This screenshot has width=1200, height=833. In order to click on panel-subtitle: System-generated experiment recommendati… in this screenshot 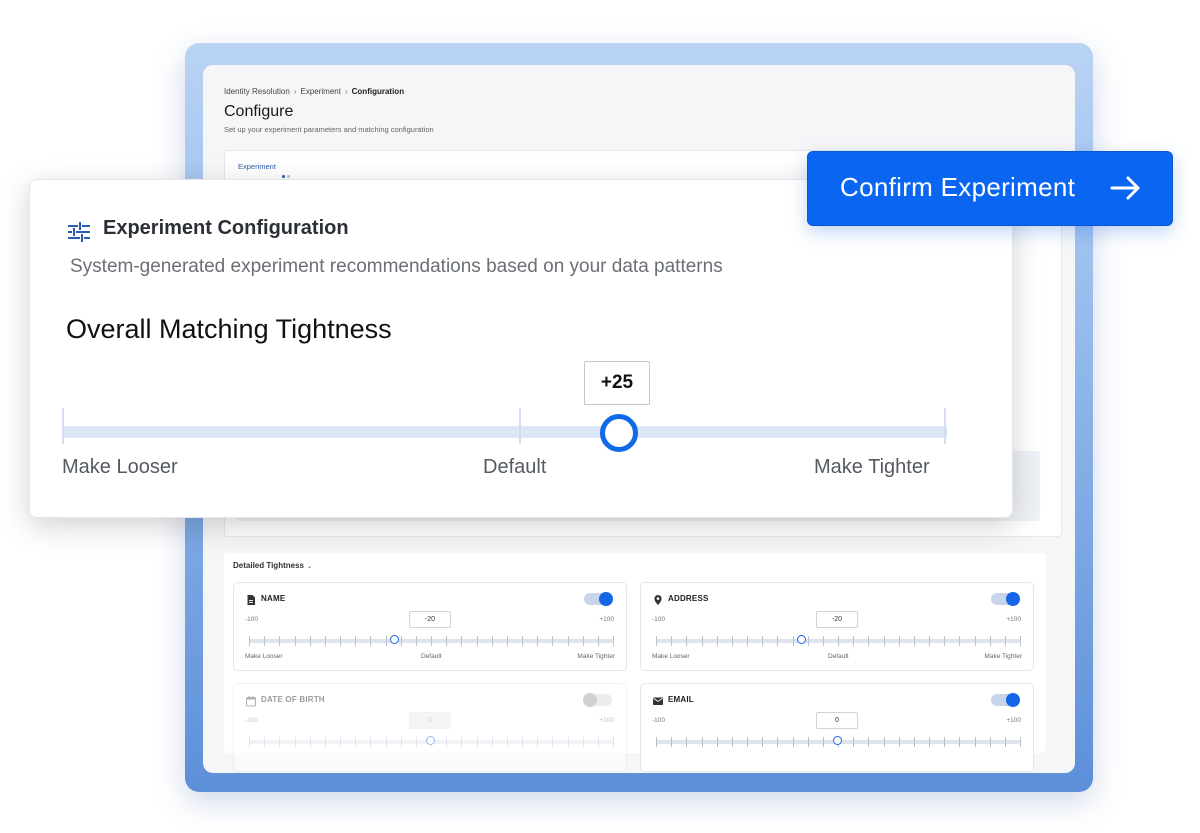, I will do `click(396, 266)`.